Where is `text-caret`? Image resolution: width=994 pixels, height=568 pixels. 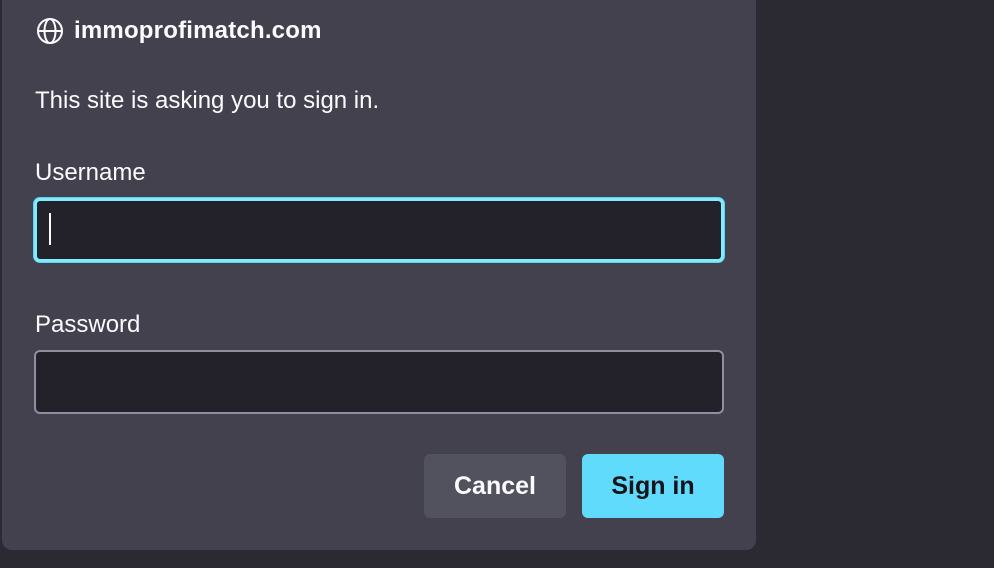
text-caret is located at coordinates (50, 229).